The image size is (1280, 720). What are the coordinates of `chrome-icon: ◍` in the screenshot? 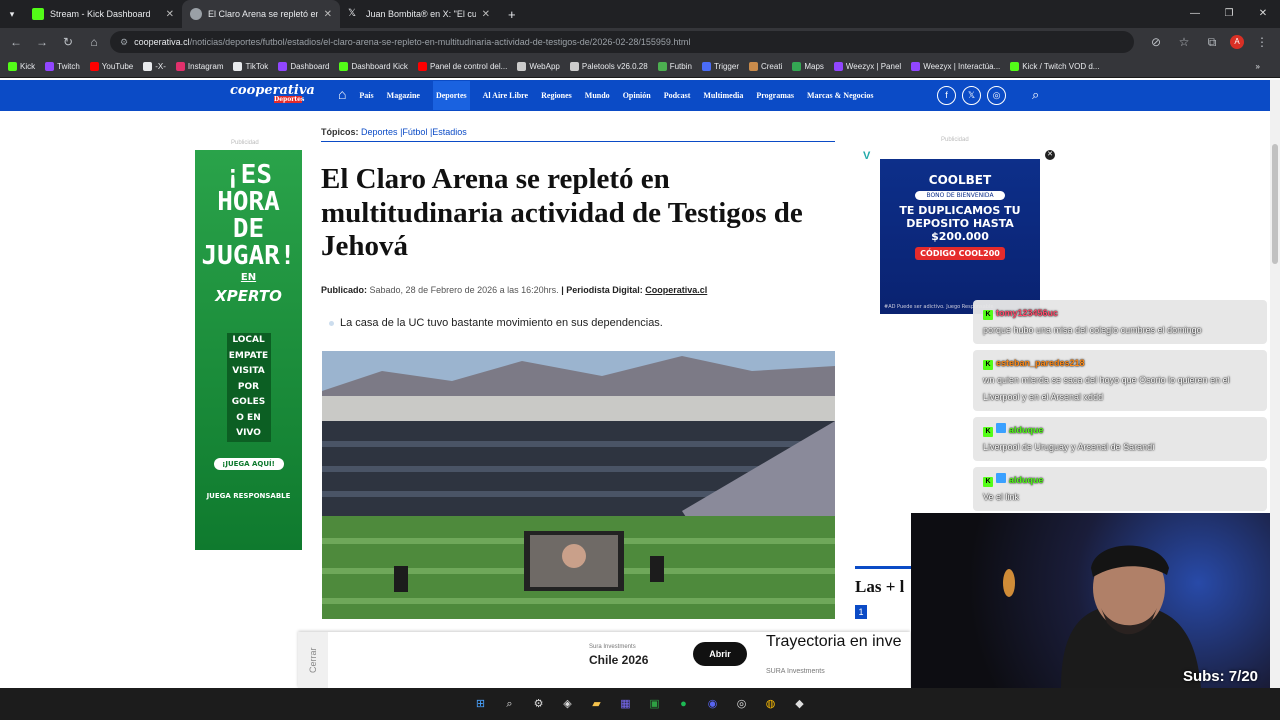 It's located at (771, 704).